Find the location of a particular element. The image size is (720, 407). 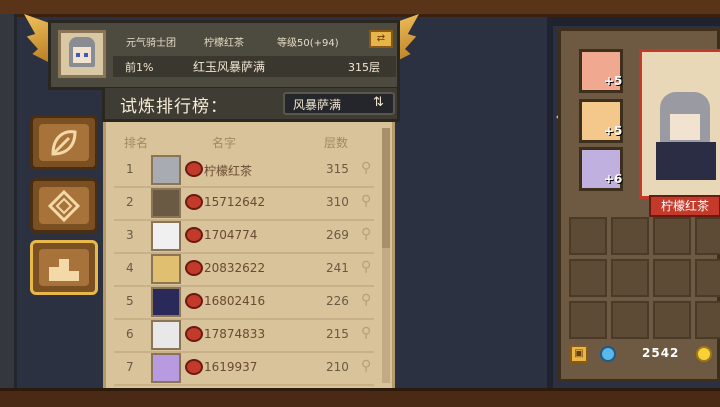

column-score: 层数 is located at coordinates (336, 143).